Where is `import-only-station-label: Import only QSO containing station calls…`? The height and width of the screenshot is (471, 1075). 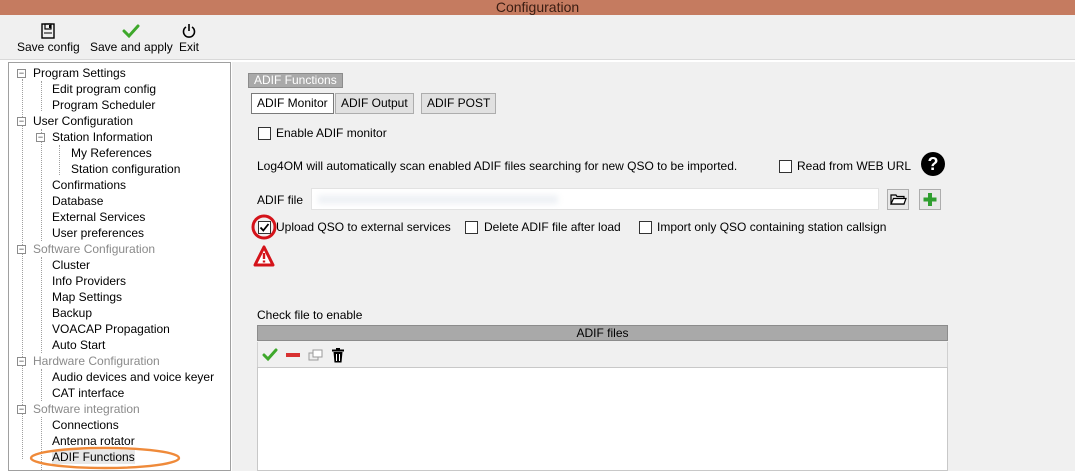
import-only-station-label: Import only QSO containing station calls… is located at coordinates (772, 227).